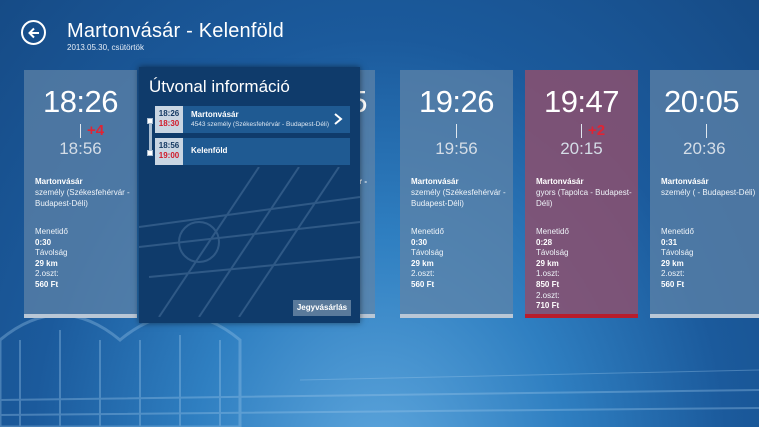 This screenshot has height=427, width=759. What do you see at coordinates (169, 155) in the screenshot?
I see `actual-time: 19:00` at bounding box center [169, 155].